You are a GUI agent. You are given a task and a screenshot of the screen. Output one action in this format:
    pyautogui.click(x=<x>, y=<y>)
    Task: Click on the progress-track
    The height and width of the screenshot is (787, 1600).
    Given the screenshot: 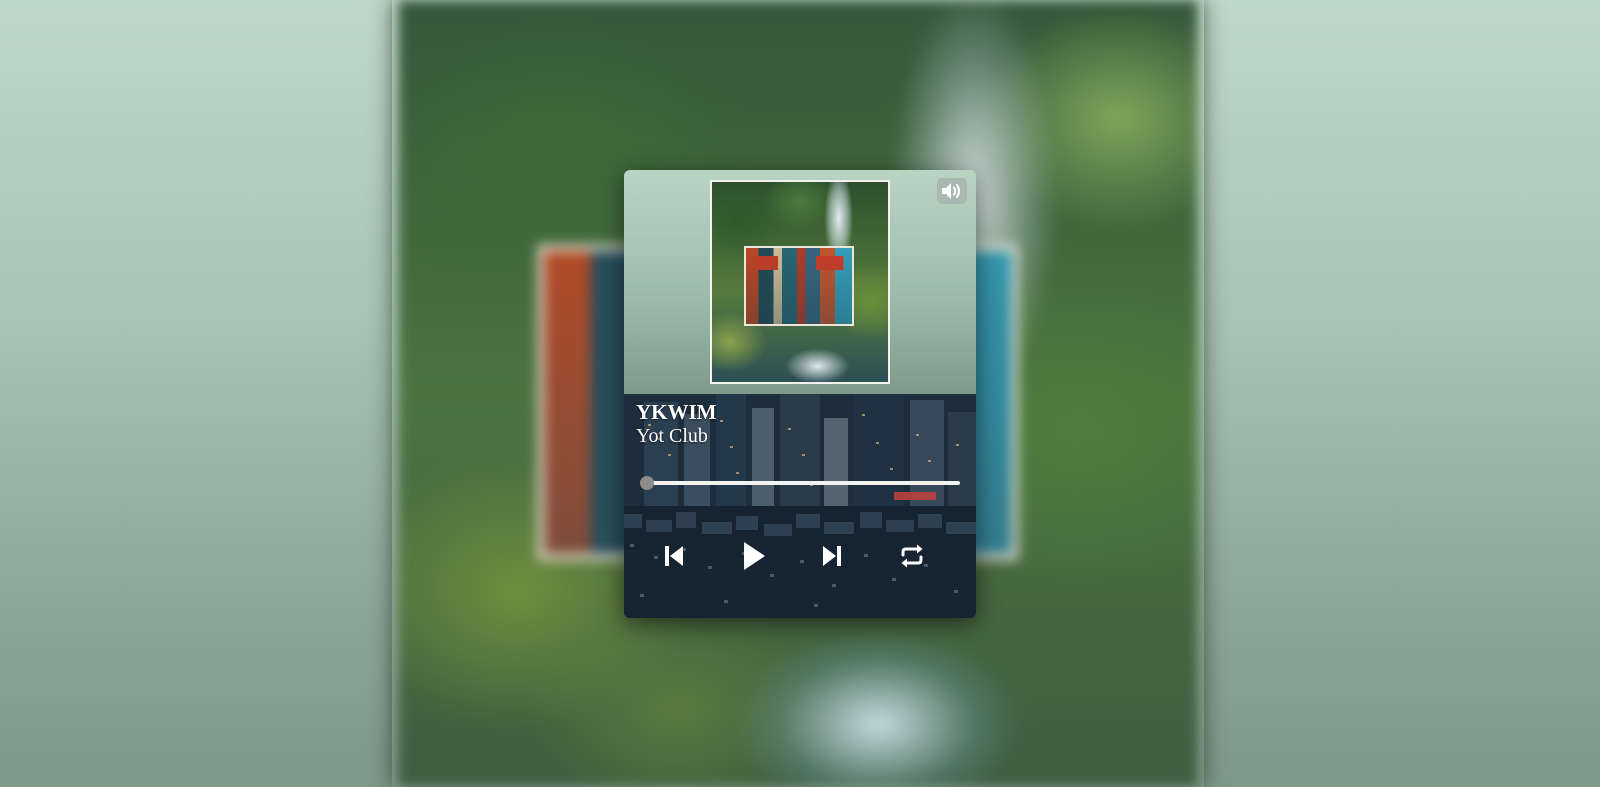 What is the action you would take?
    pyautogui.click(x=800, y=483)
    